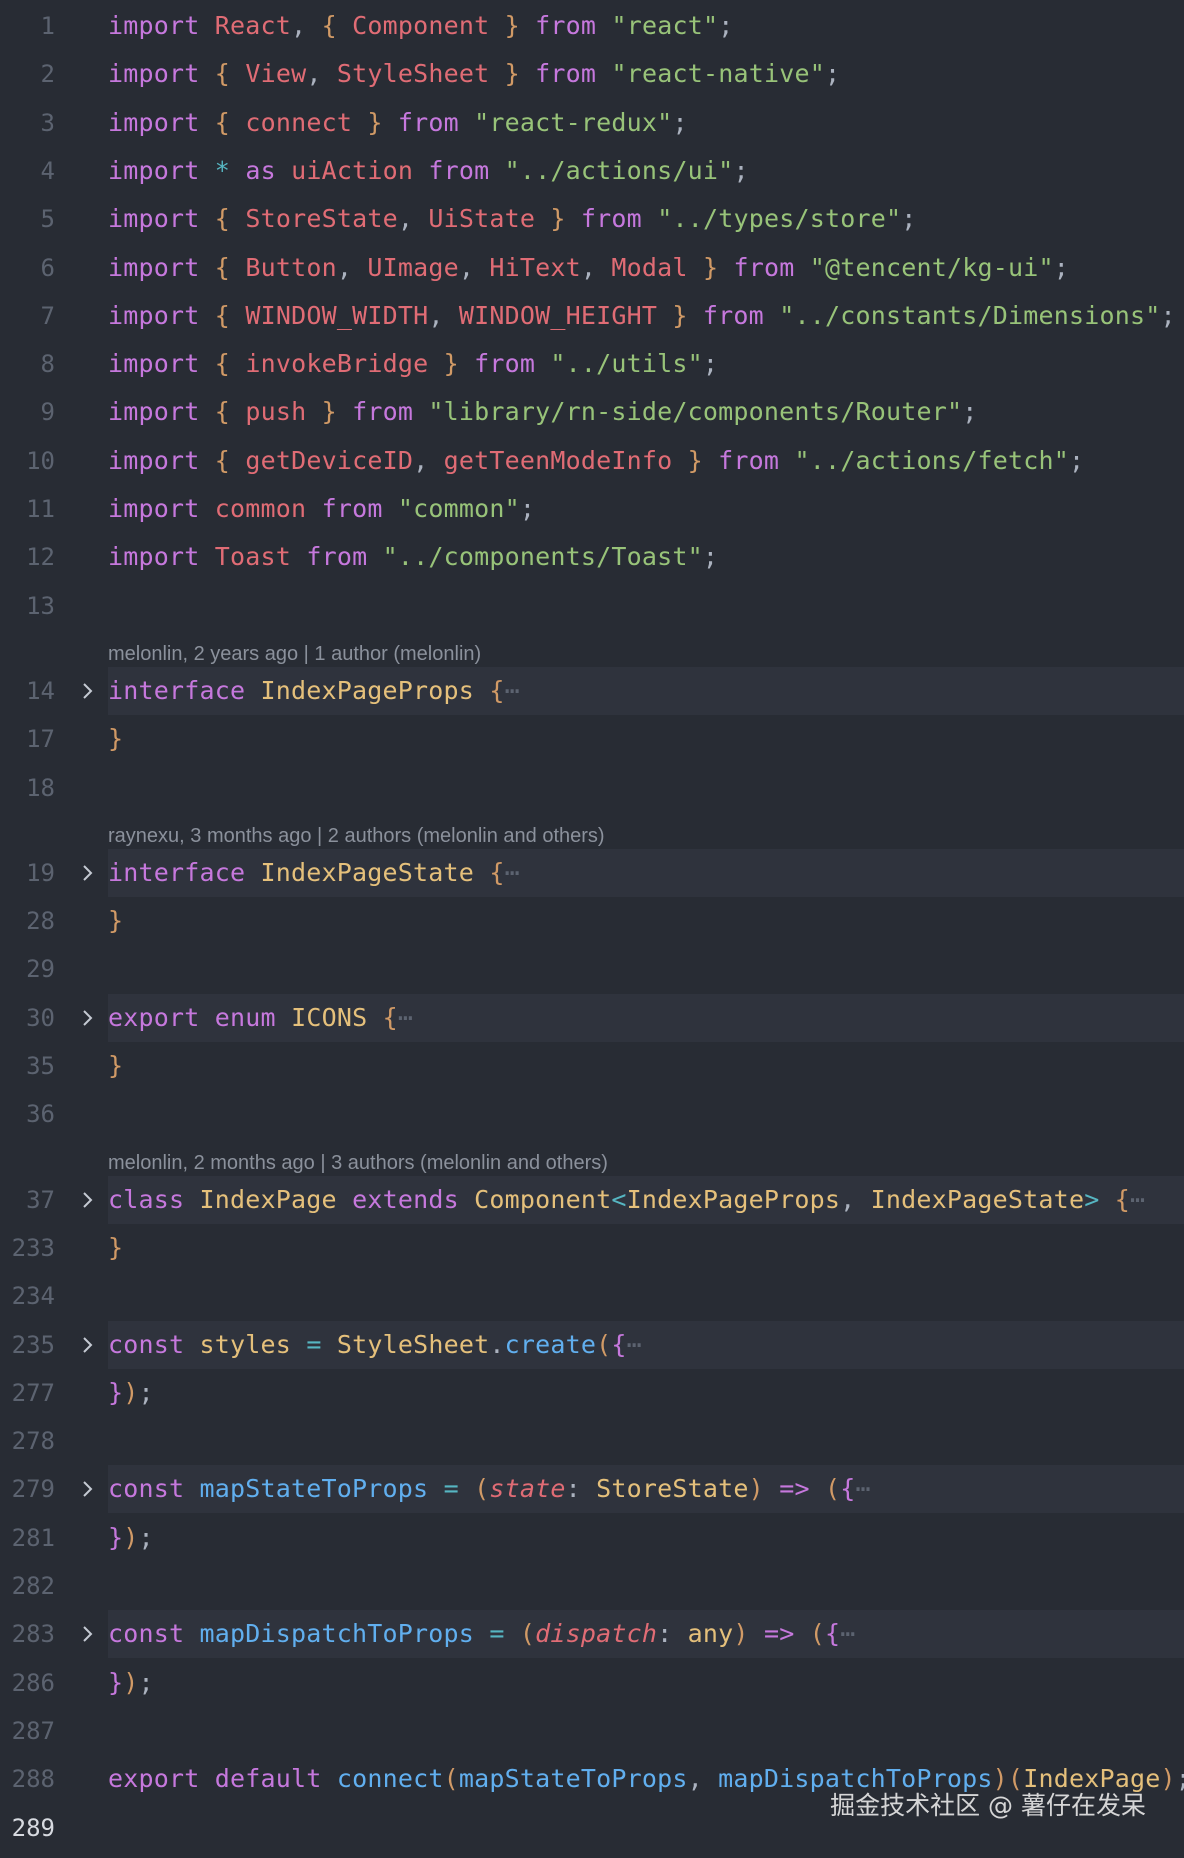  I want to click on code-token: IndexPageProps, so click(733, 1199).